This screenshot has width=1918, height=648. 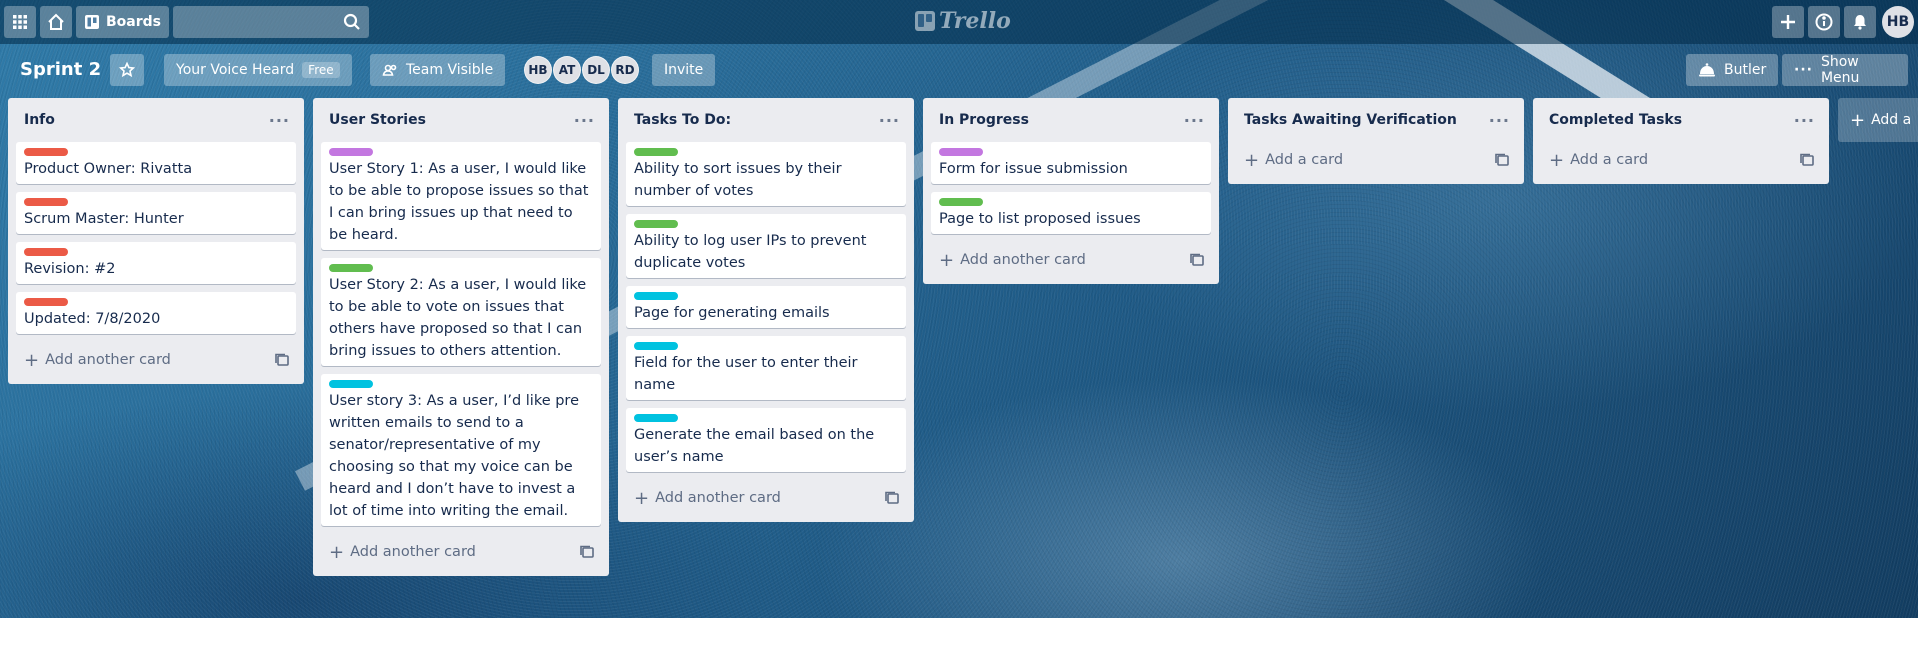 What do you see at coordinates (156, 213) in the screenshot?
I see `card: Scrum Master: Hunter` at bounding box center [156, 213].